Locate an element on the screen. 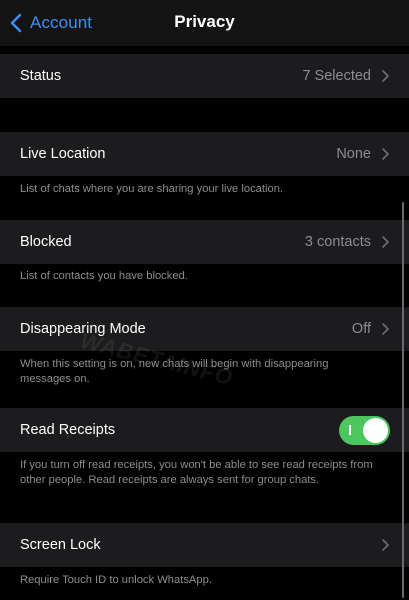  screen-lock-label: Screen Lock is located at coordinates (60, 545).